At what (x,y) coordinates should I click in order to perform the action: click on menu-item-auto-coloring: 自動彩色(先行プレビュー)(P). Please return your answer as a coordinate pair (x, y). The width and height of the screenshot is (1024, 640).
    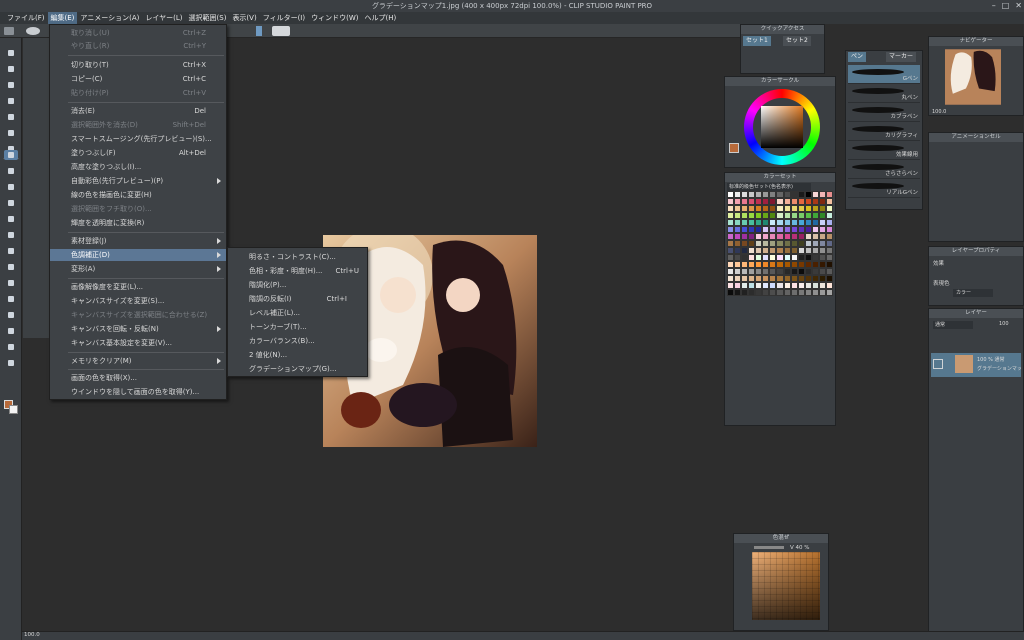
    Looking at the image, I should click on (138, 181).